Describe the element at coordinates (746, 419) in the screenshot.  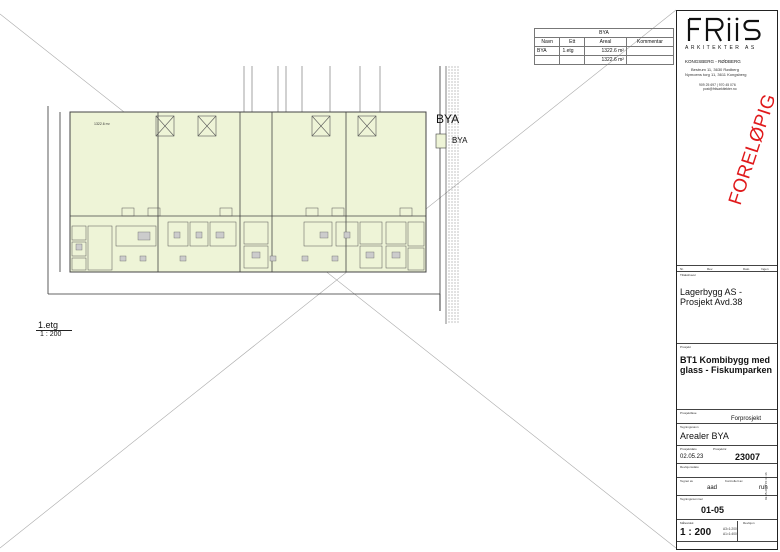
I see `phase-value: Forprosjekt` at that location.